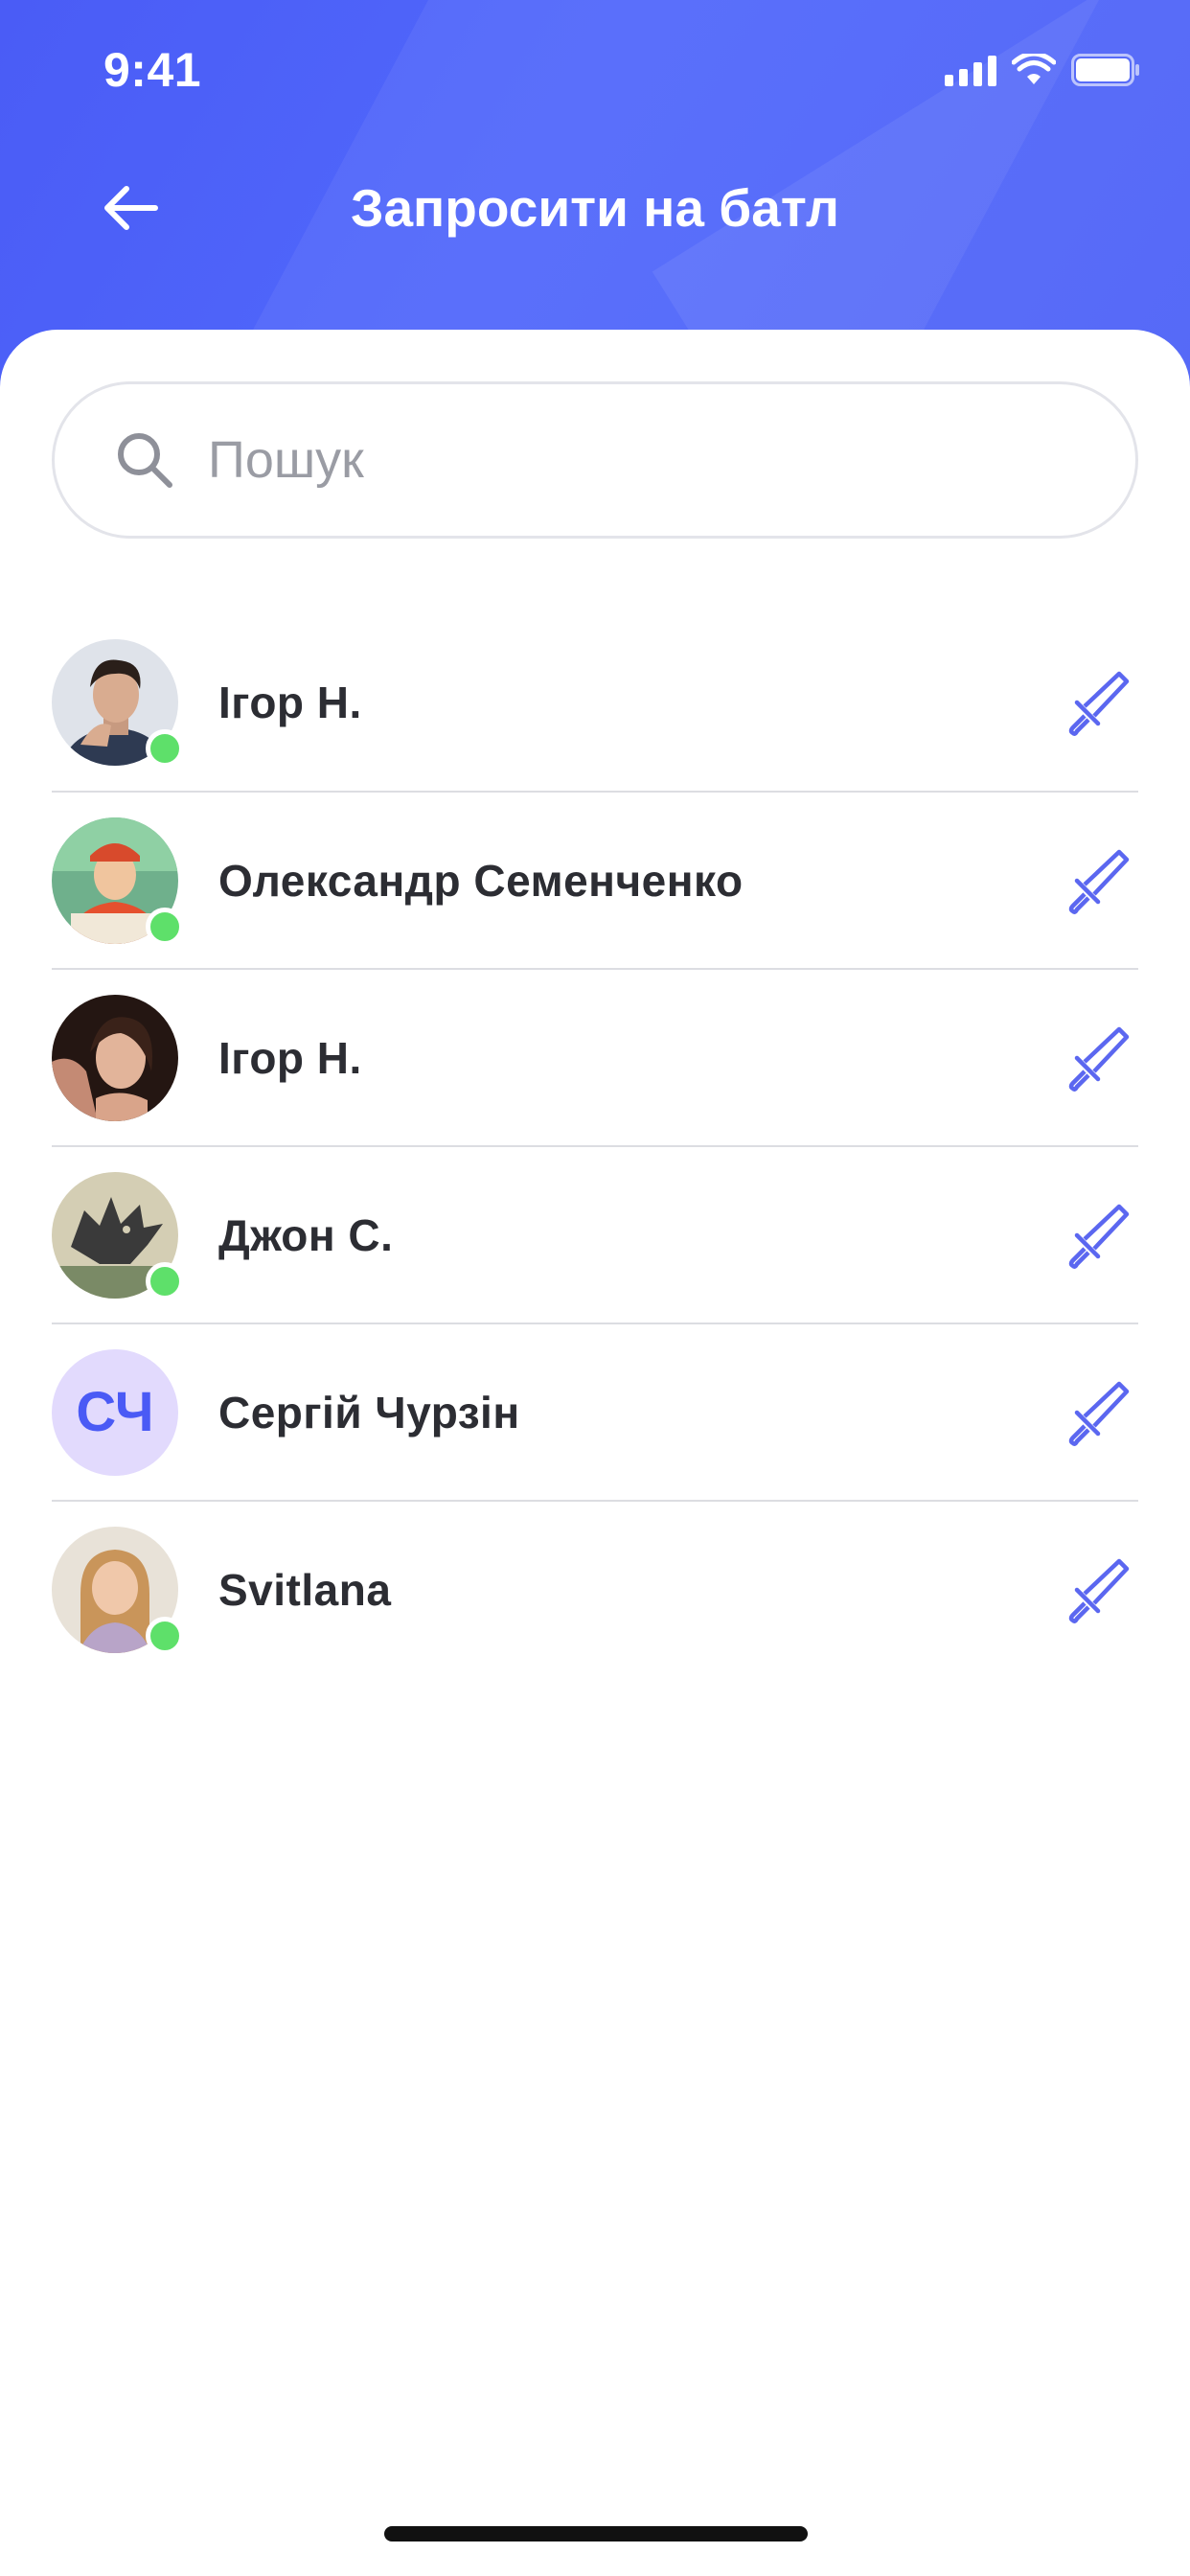 The height and width of the screenshot is (2576, 1190). I want to click on avatar: СЧ, so click(115, 1412).